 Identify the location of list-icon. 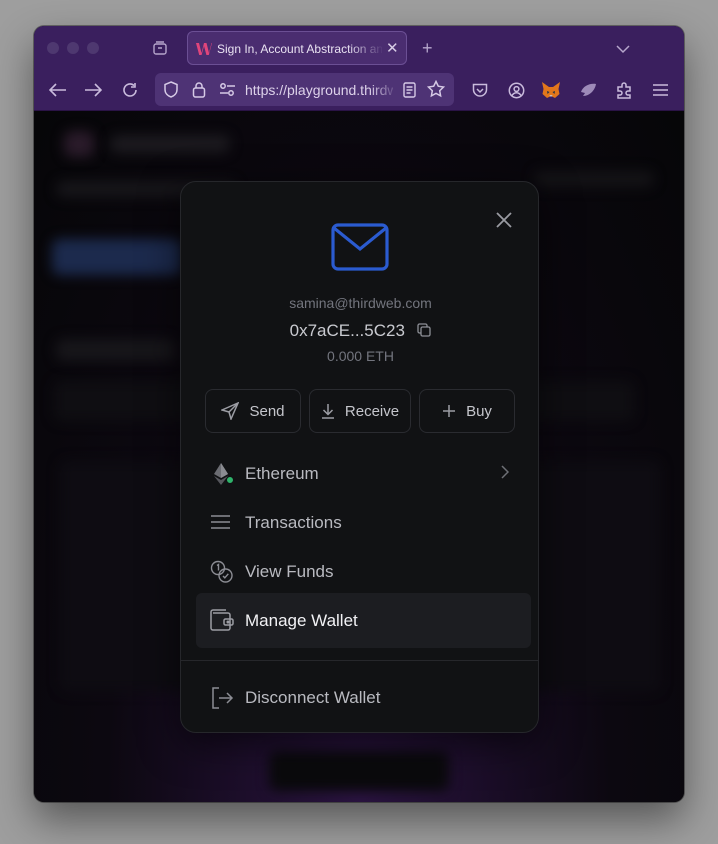
(222, 523).